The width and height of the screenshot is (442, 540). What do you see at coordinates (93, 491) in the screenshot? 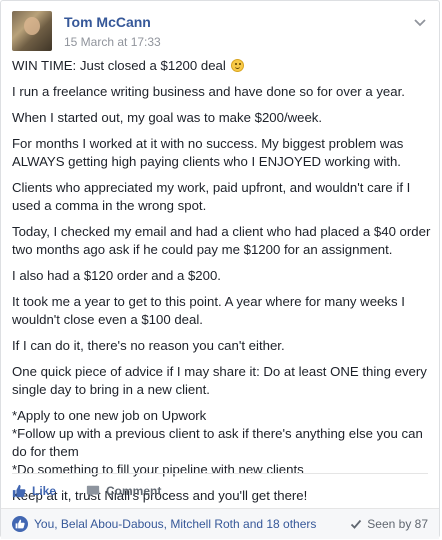
I see `comment-icon` at bounding box center [93, 491].